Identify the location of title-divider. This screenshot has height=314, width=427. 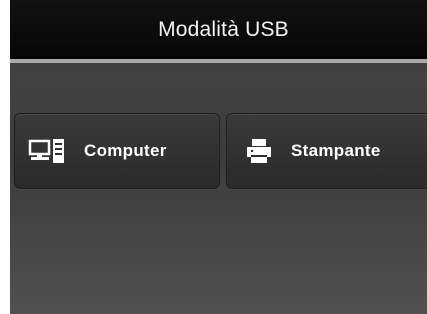
(218, 61).